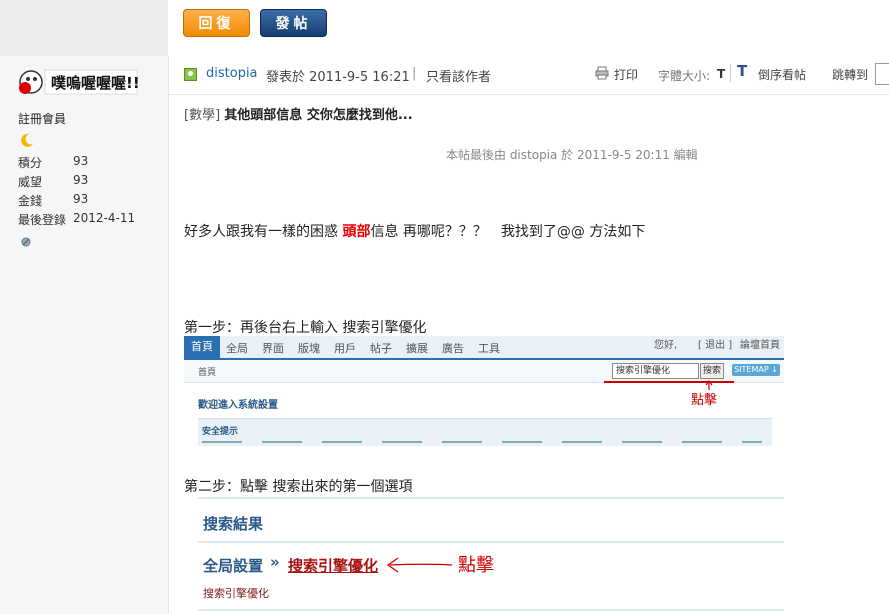 The height and width of the screenshot is (614, 889). I want to click on post-category: [數學], so click(202, 115).